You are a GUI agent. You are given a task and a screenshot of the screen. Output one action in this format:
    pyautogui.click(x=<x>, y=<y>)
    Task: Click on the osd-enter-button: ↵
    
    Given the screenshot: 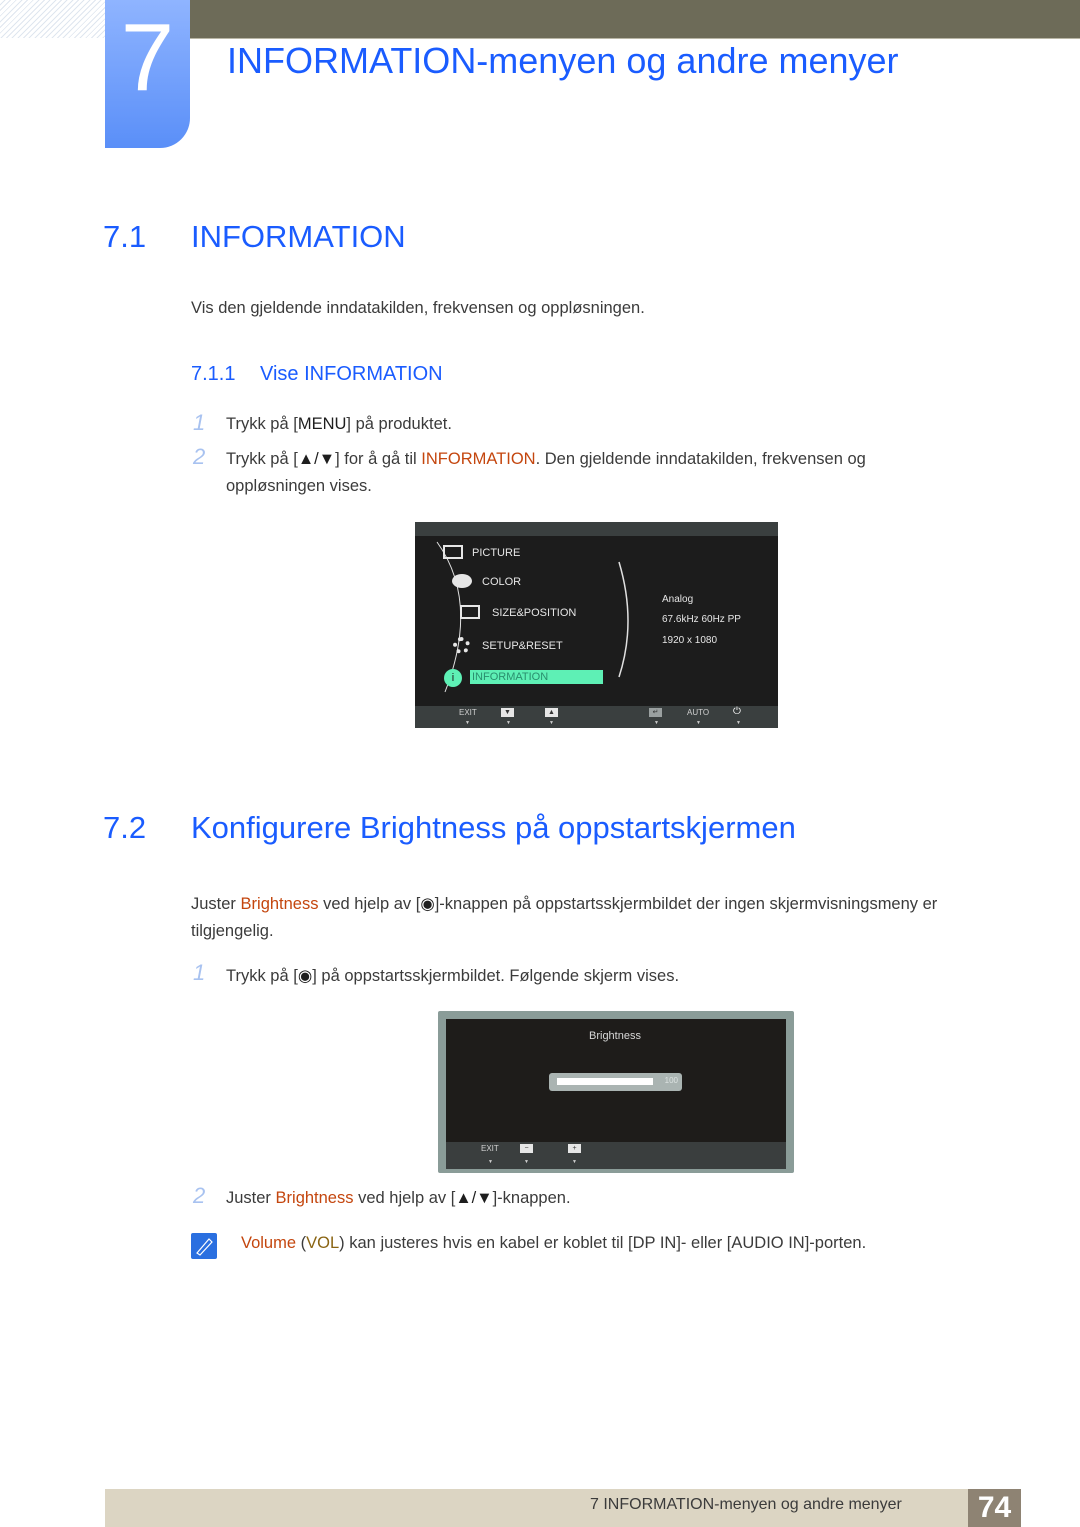 What is the action you would take?
    pyautogui.click(x=655, y=712)
    